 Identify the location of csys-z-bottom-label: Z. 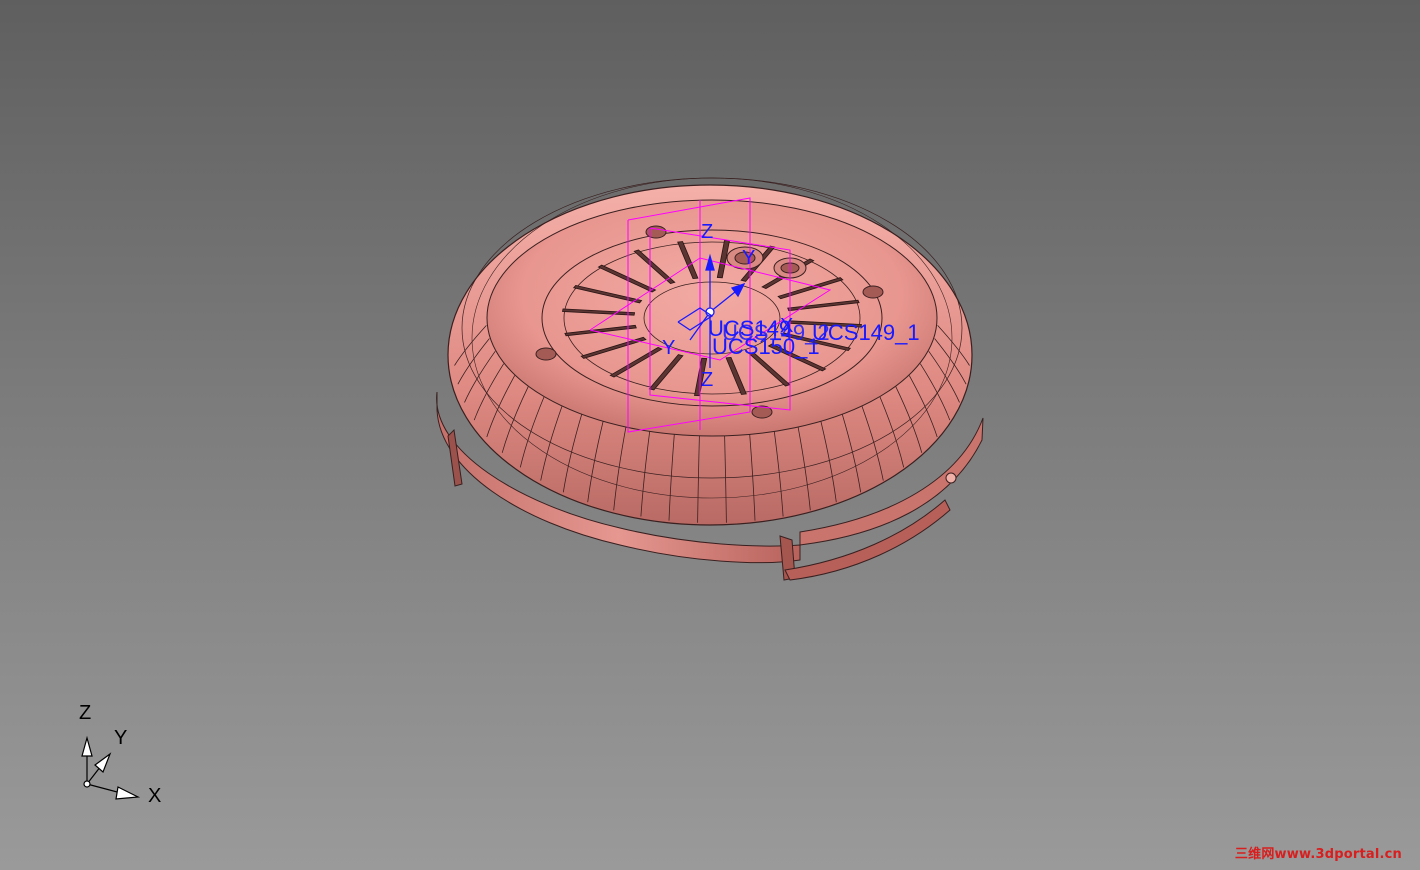
(707, 380).